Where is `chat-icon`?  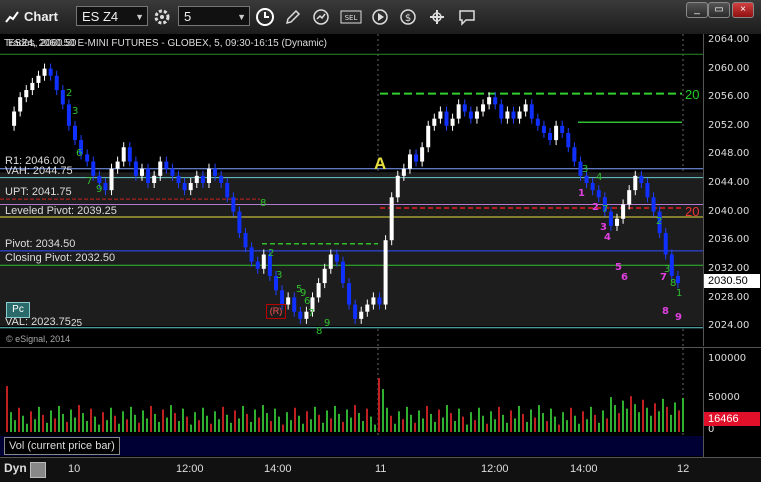 chat-icon is located at coordinates (467, 17).